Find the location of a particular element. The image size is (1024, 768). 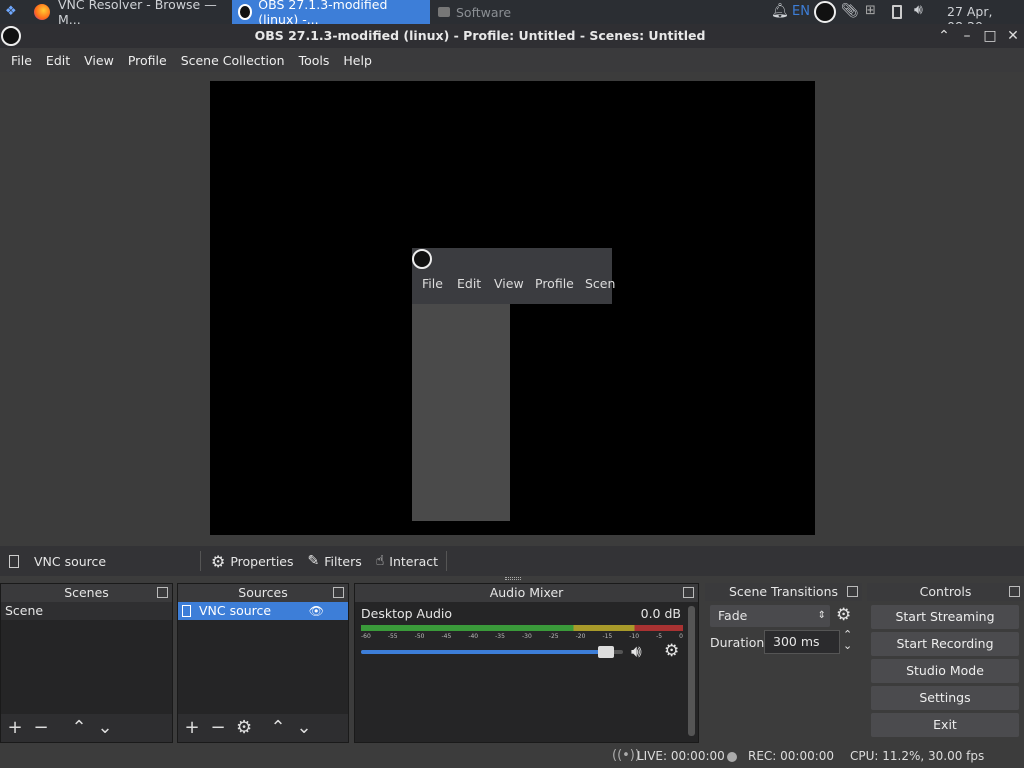

transitions-title: Scene Transitions is located at coordinates (783, 591).